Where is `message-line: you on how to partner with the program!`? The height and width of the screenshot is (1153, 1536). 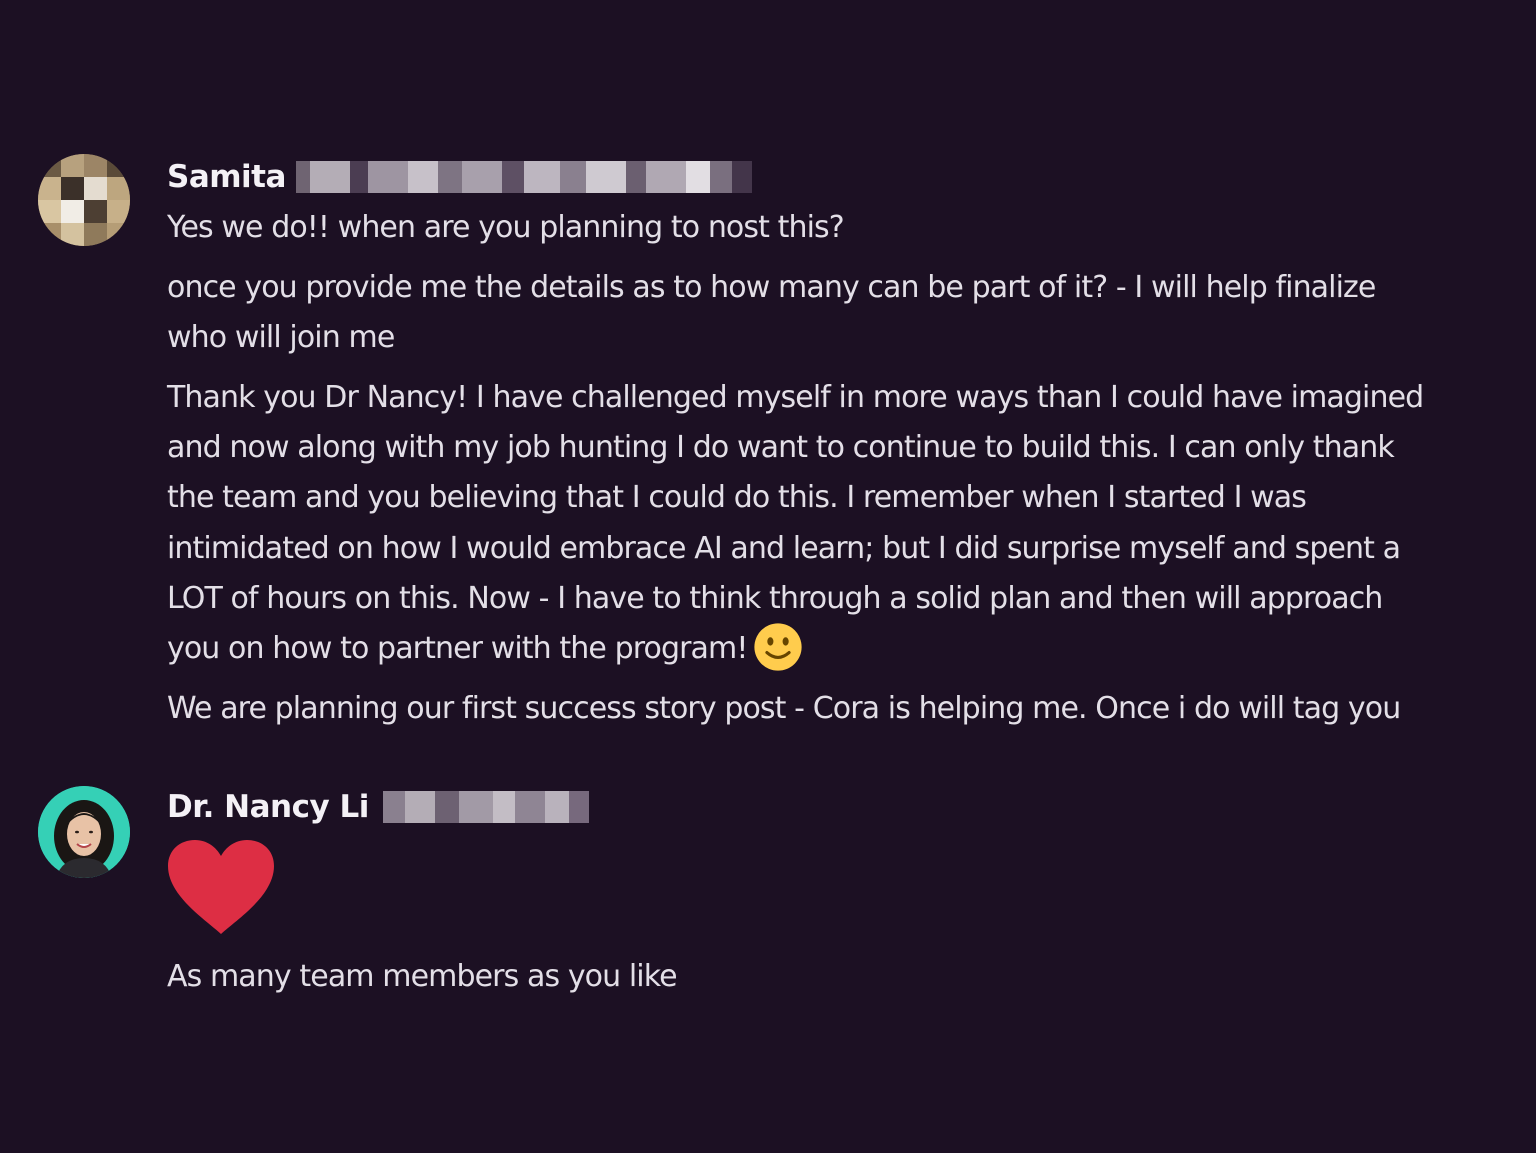 message-line: you on how to partner with the program! is located at coordinates (457, 649).